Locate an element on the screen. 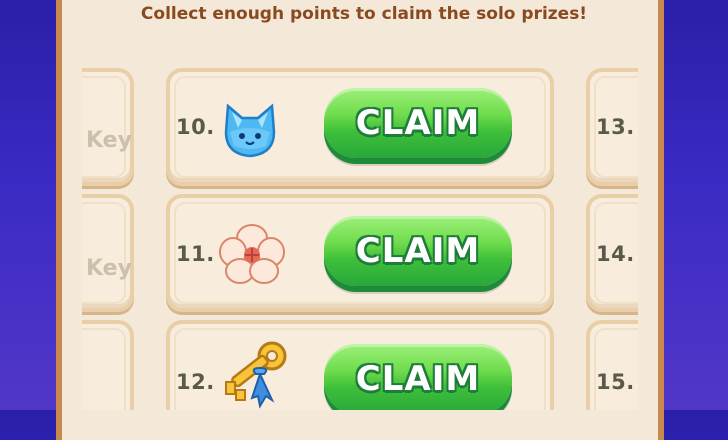 This screenshot has height=440, width=728. prize-number: 14. is located at coordinates (615, 254).